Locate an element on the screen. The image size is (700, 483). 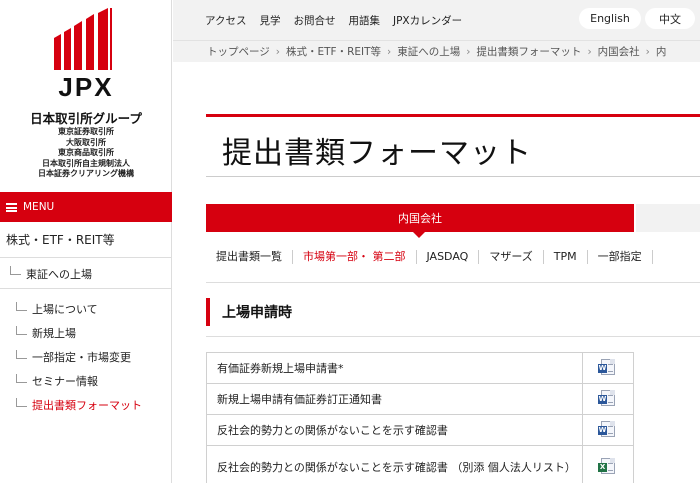
subsidiary-name: 東京証券取引所 is located at coordinates (86, 131).